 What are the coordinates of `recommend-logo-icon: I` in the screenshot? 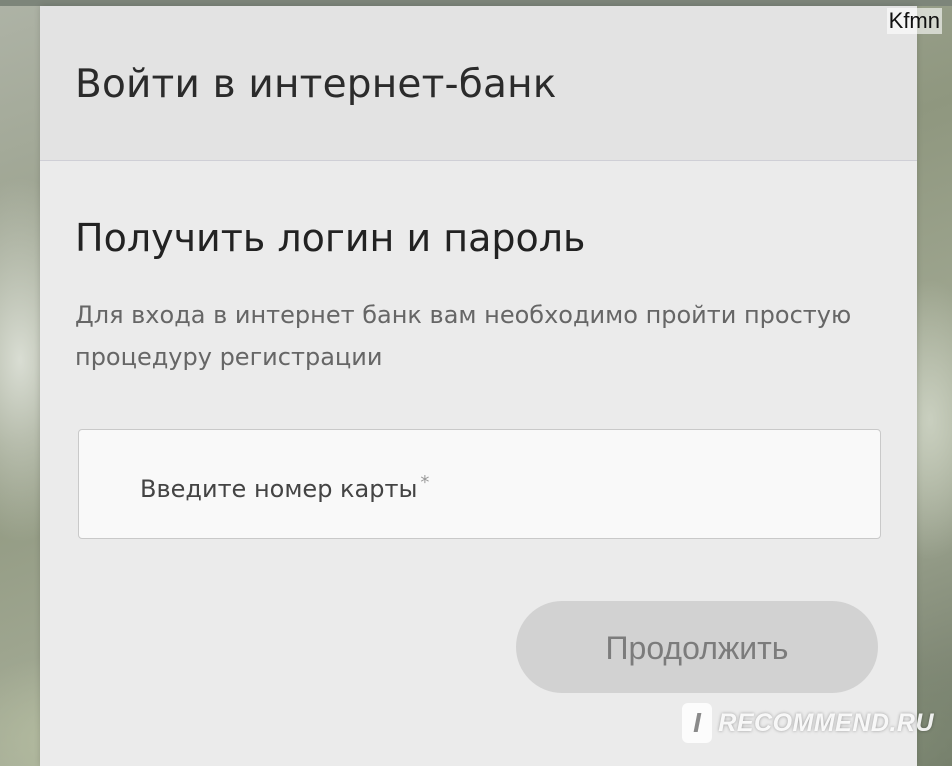 It's located at (697, 723).